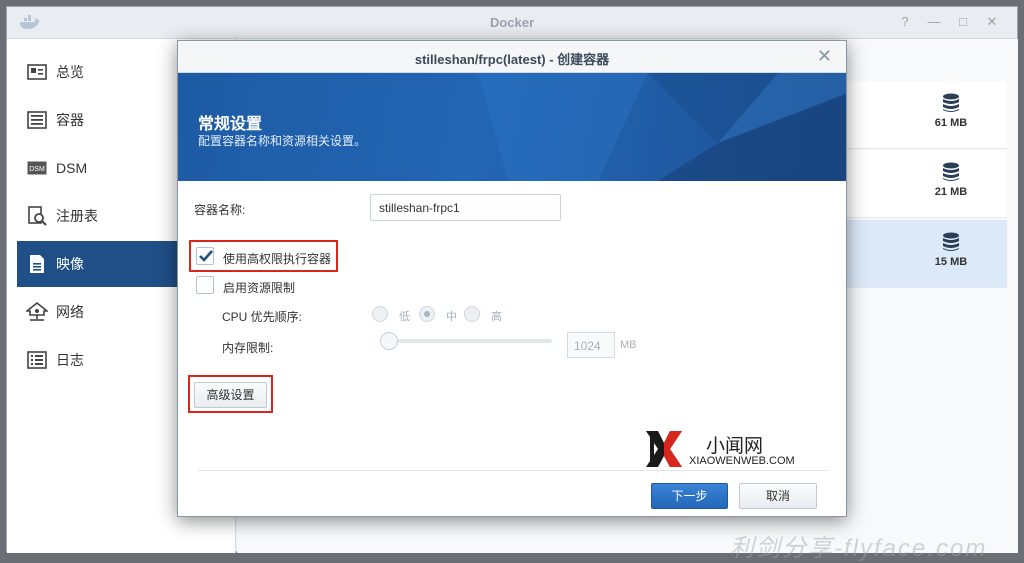  What do you see at coordinates (70, 72) in the screenshot?
I see `sidebar-item-label: 总览` at bounding box center [70, 72].